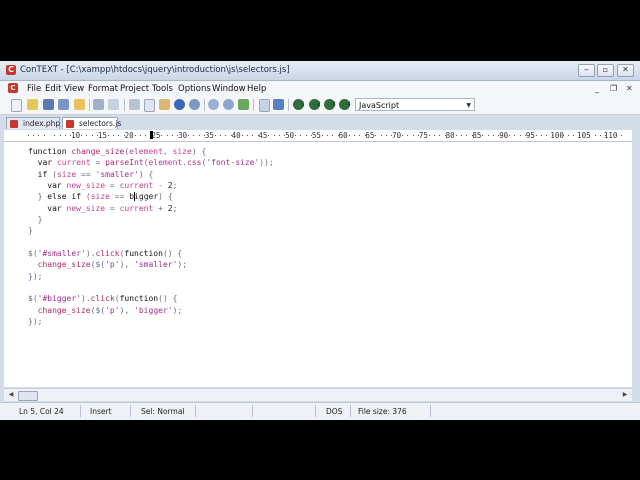 This screenshot has height=480, width=640. What do you see at coordinates (278, 104) in the screenshot?
I see `tools-icon` at bounding box center [278, 104].